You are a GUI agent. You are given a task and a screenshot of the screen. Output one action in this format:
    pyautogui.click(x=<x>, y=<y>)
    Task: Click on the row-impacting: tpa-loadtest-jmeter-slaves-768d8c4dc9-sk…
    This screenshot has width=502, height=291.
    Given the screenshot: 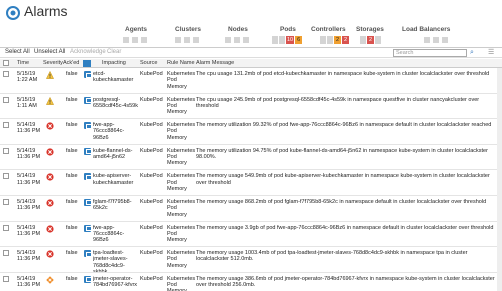 What is the action you would take?
    pyautogui.click(x=115, y=261)
    